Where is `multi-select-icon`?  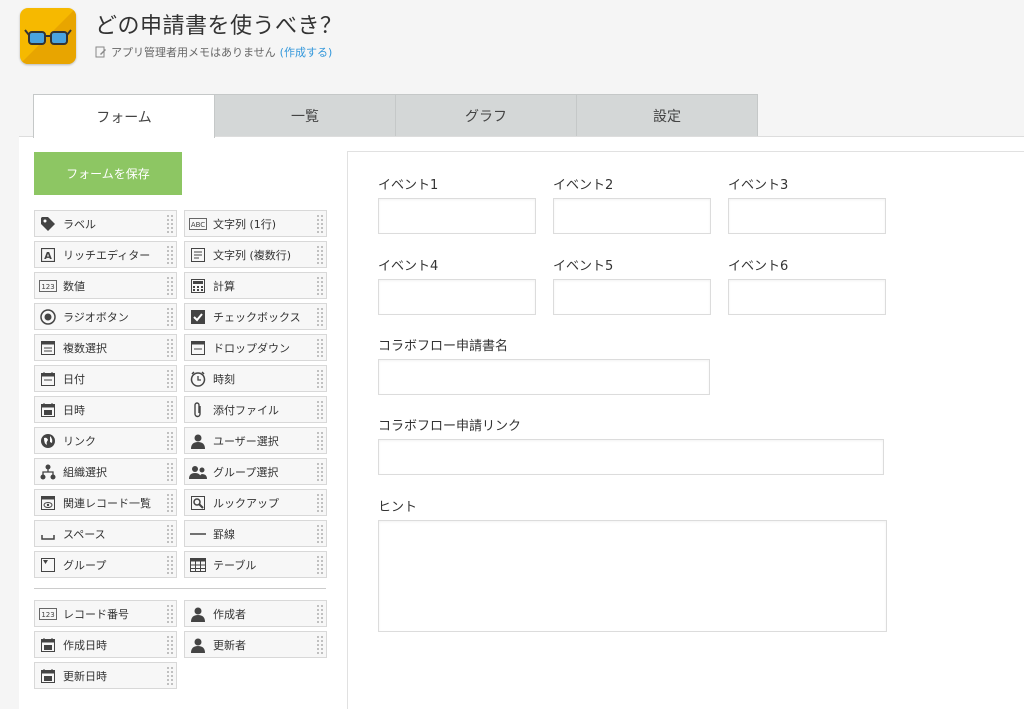
multi-select-icon is located at coordinates (48, 348).